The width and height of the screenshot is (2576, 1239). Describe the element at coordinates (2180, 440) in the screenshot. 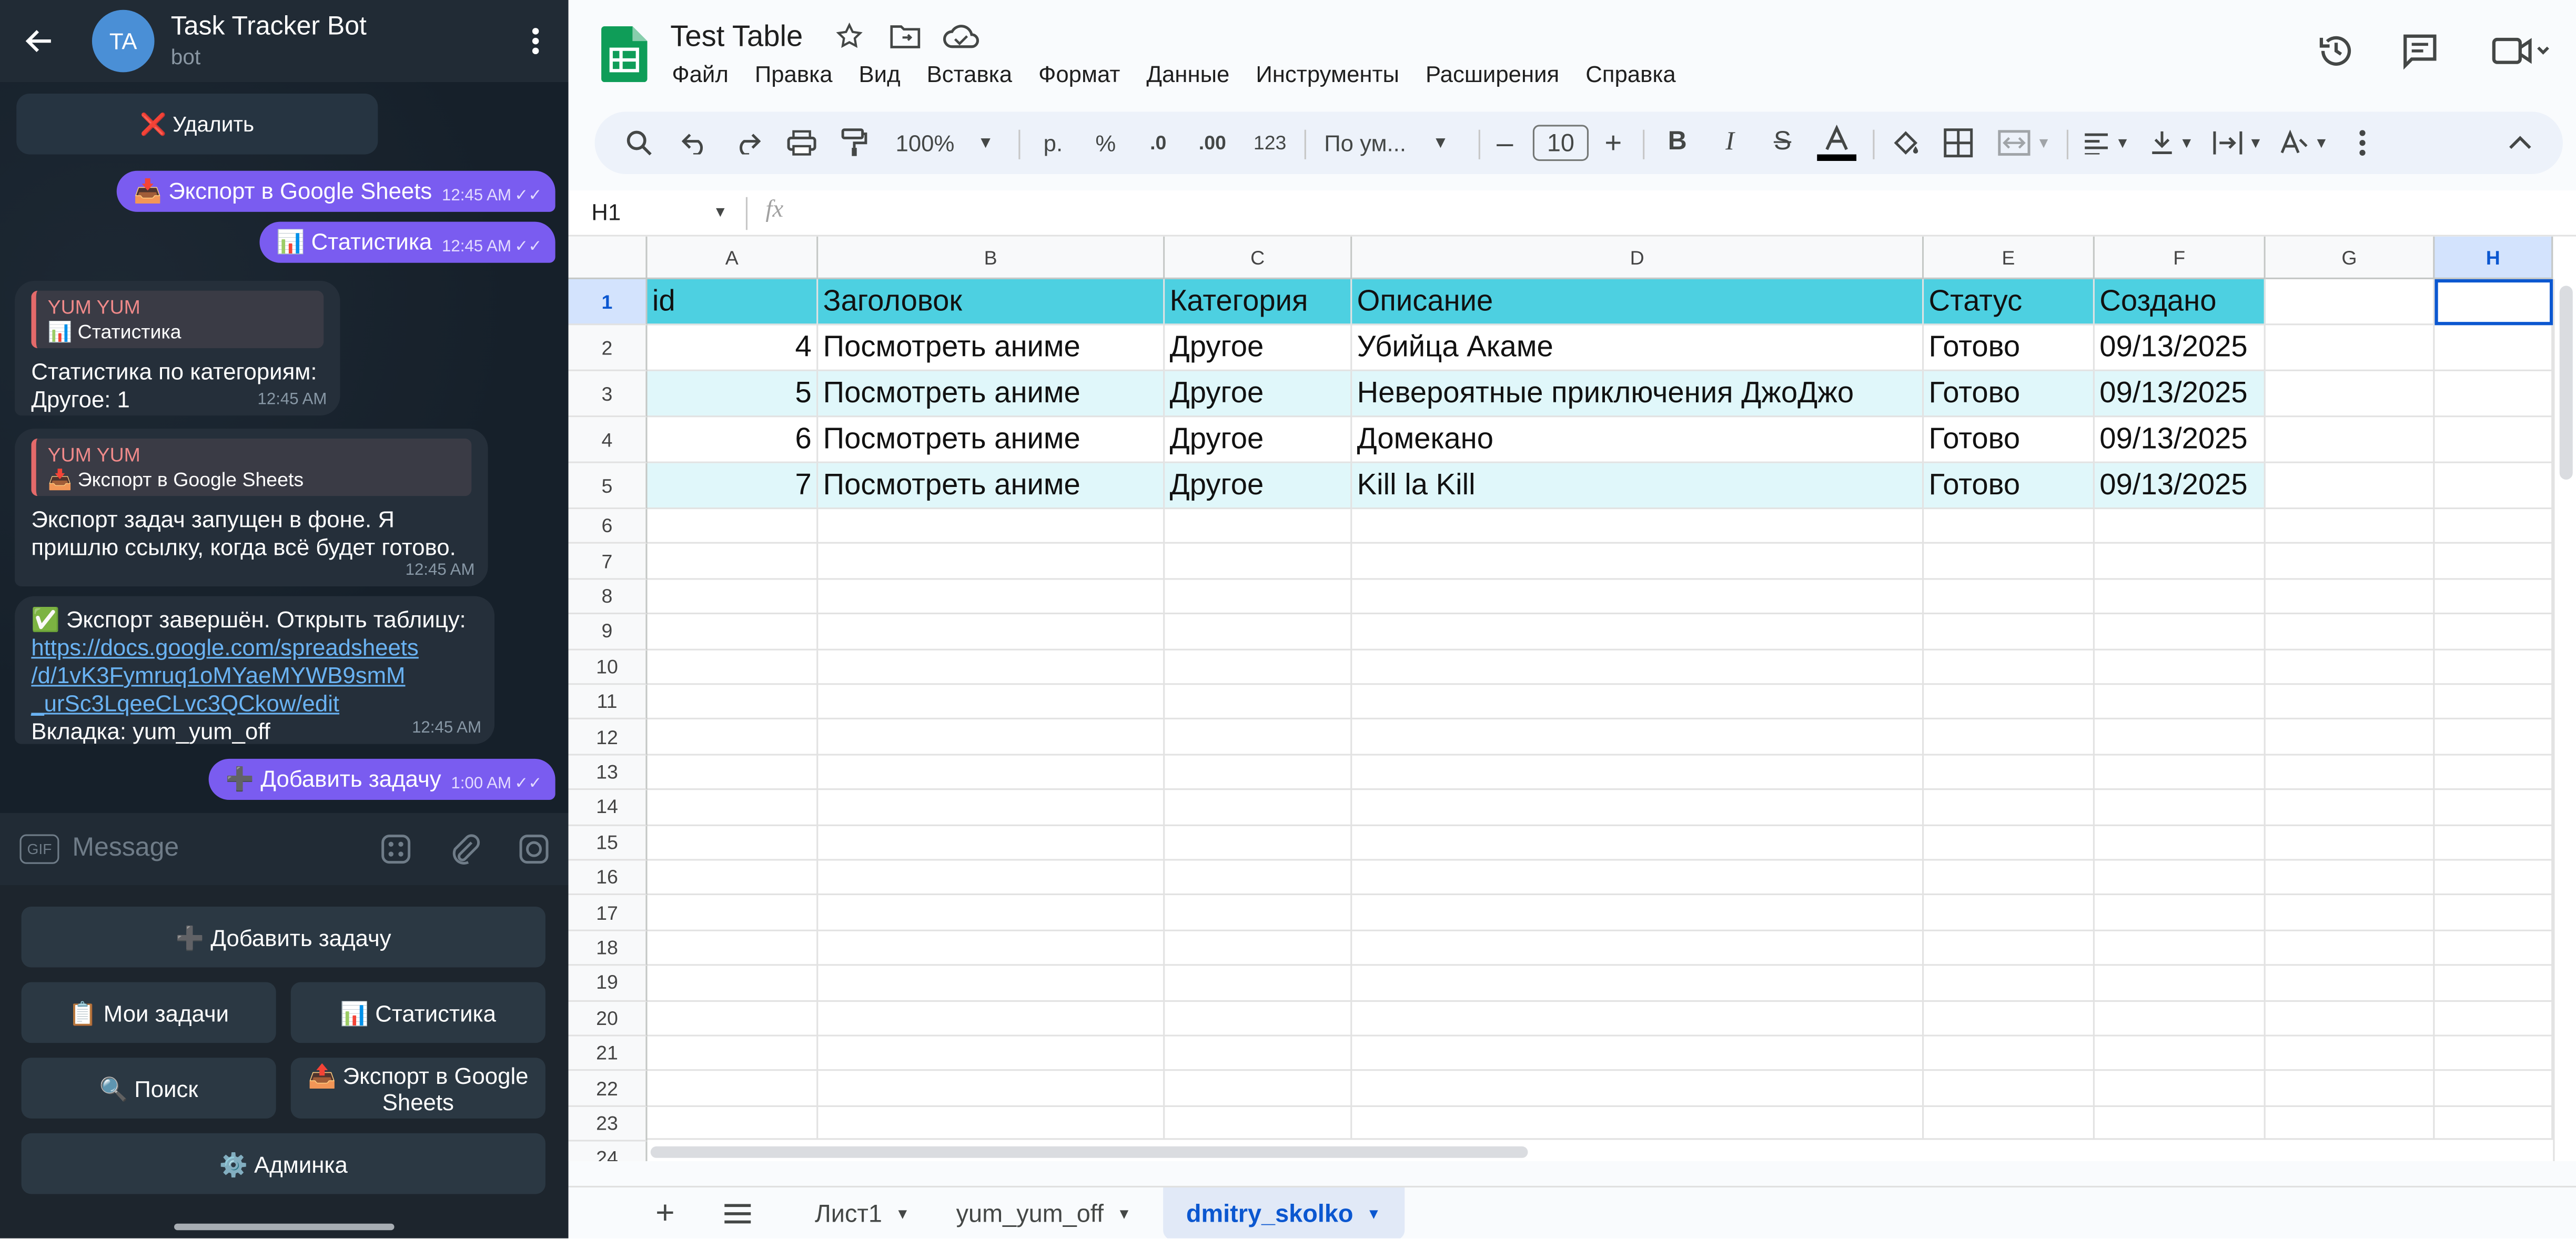

I see `table-cell: 09/13/2025` at that location.